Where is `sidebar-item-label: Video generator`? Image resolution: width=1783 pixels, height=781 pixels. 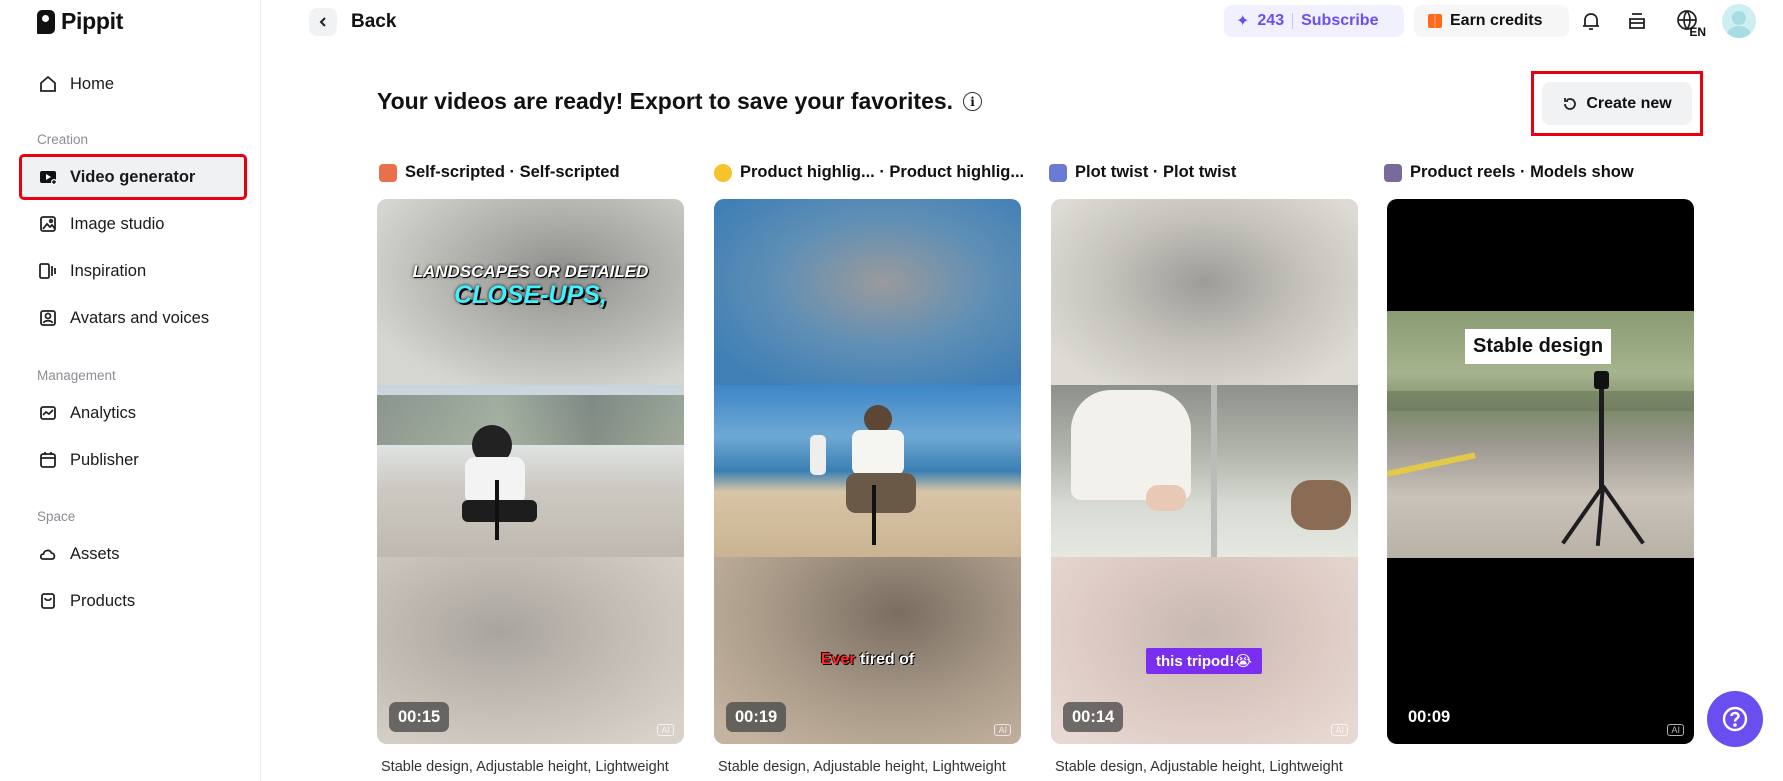
sidebar-item-label: Video generator is located at coordinates (133, 176).